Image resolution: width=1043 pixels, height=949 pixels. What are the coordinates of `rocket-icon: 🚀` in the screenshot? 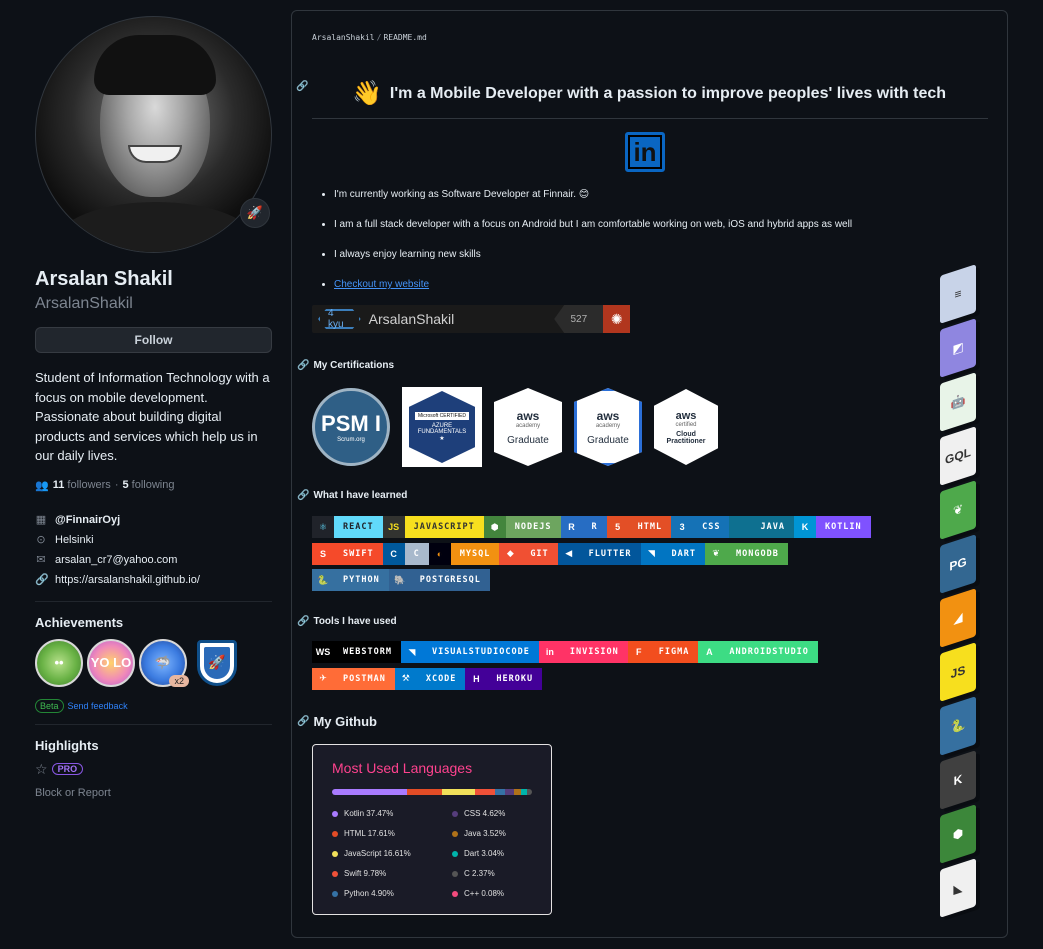 It's located at (217, 662).